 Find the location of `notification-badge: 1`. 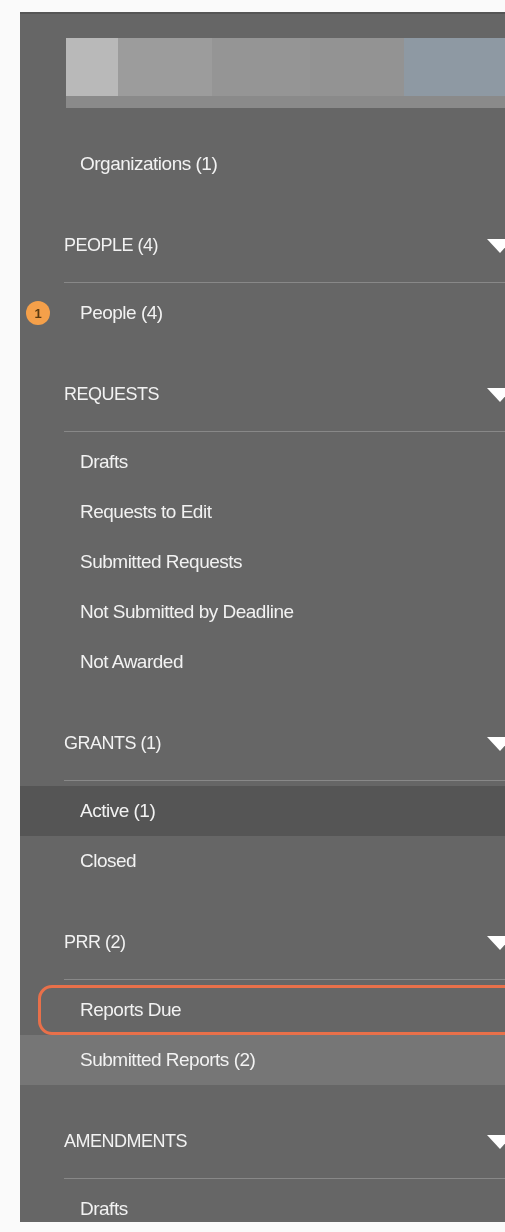

notification-badge: 1 is located at coordinates (38, 313).